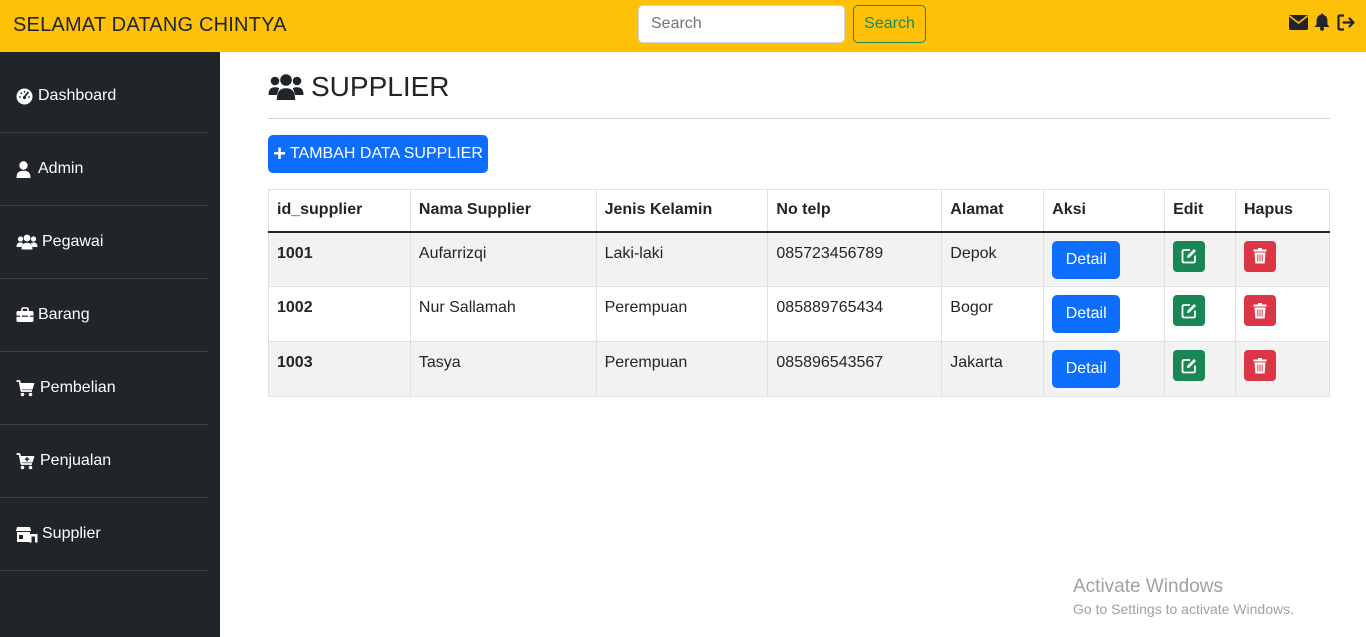 The width and height of the screenshot is (1366, 637). Describe the element at coordinates (104, 169) in the screenshot. I see `sidebar-item-admin: Admin` at that location.